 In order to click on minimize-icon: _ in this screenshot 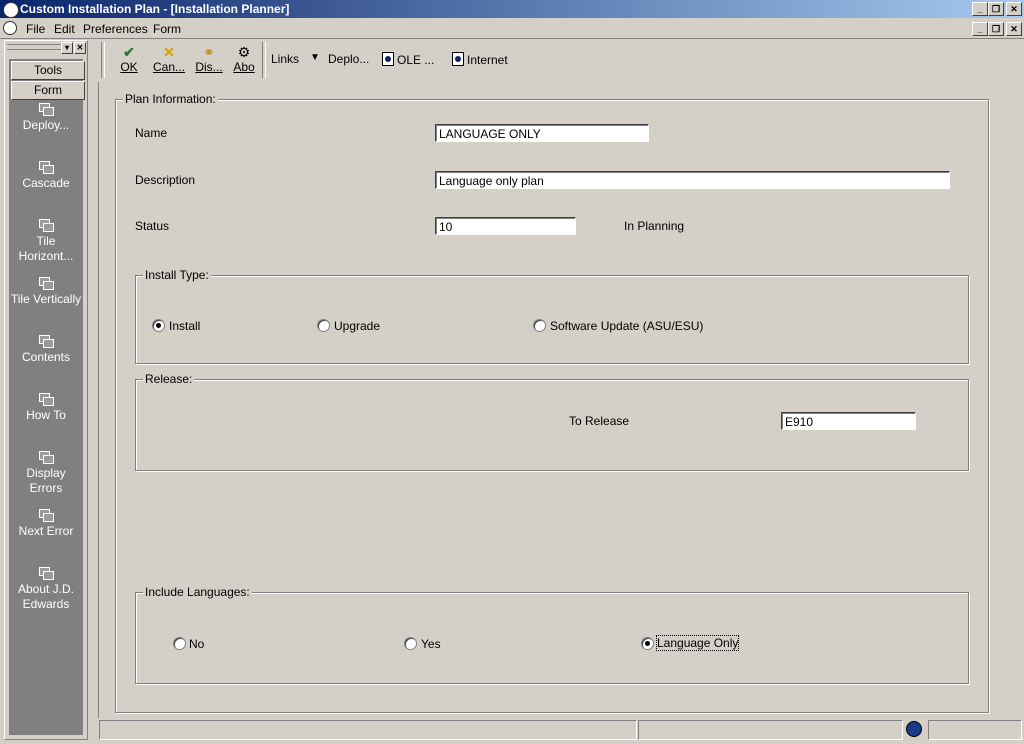, I will do `click(980, 9)`.